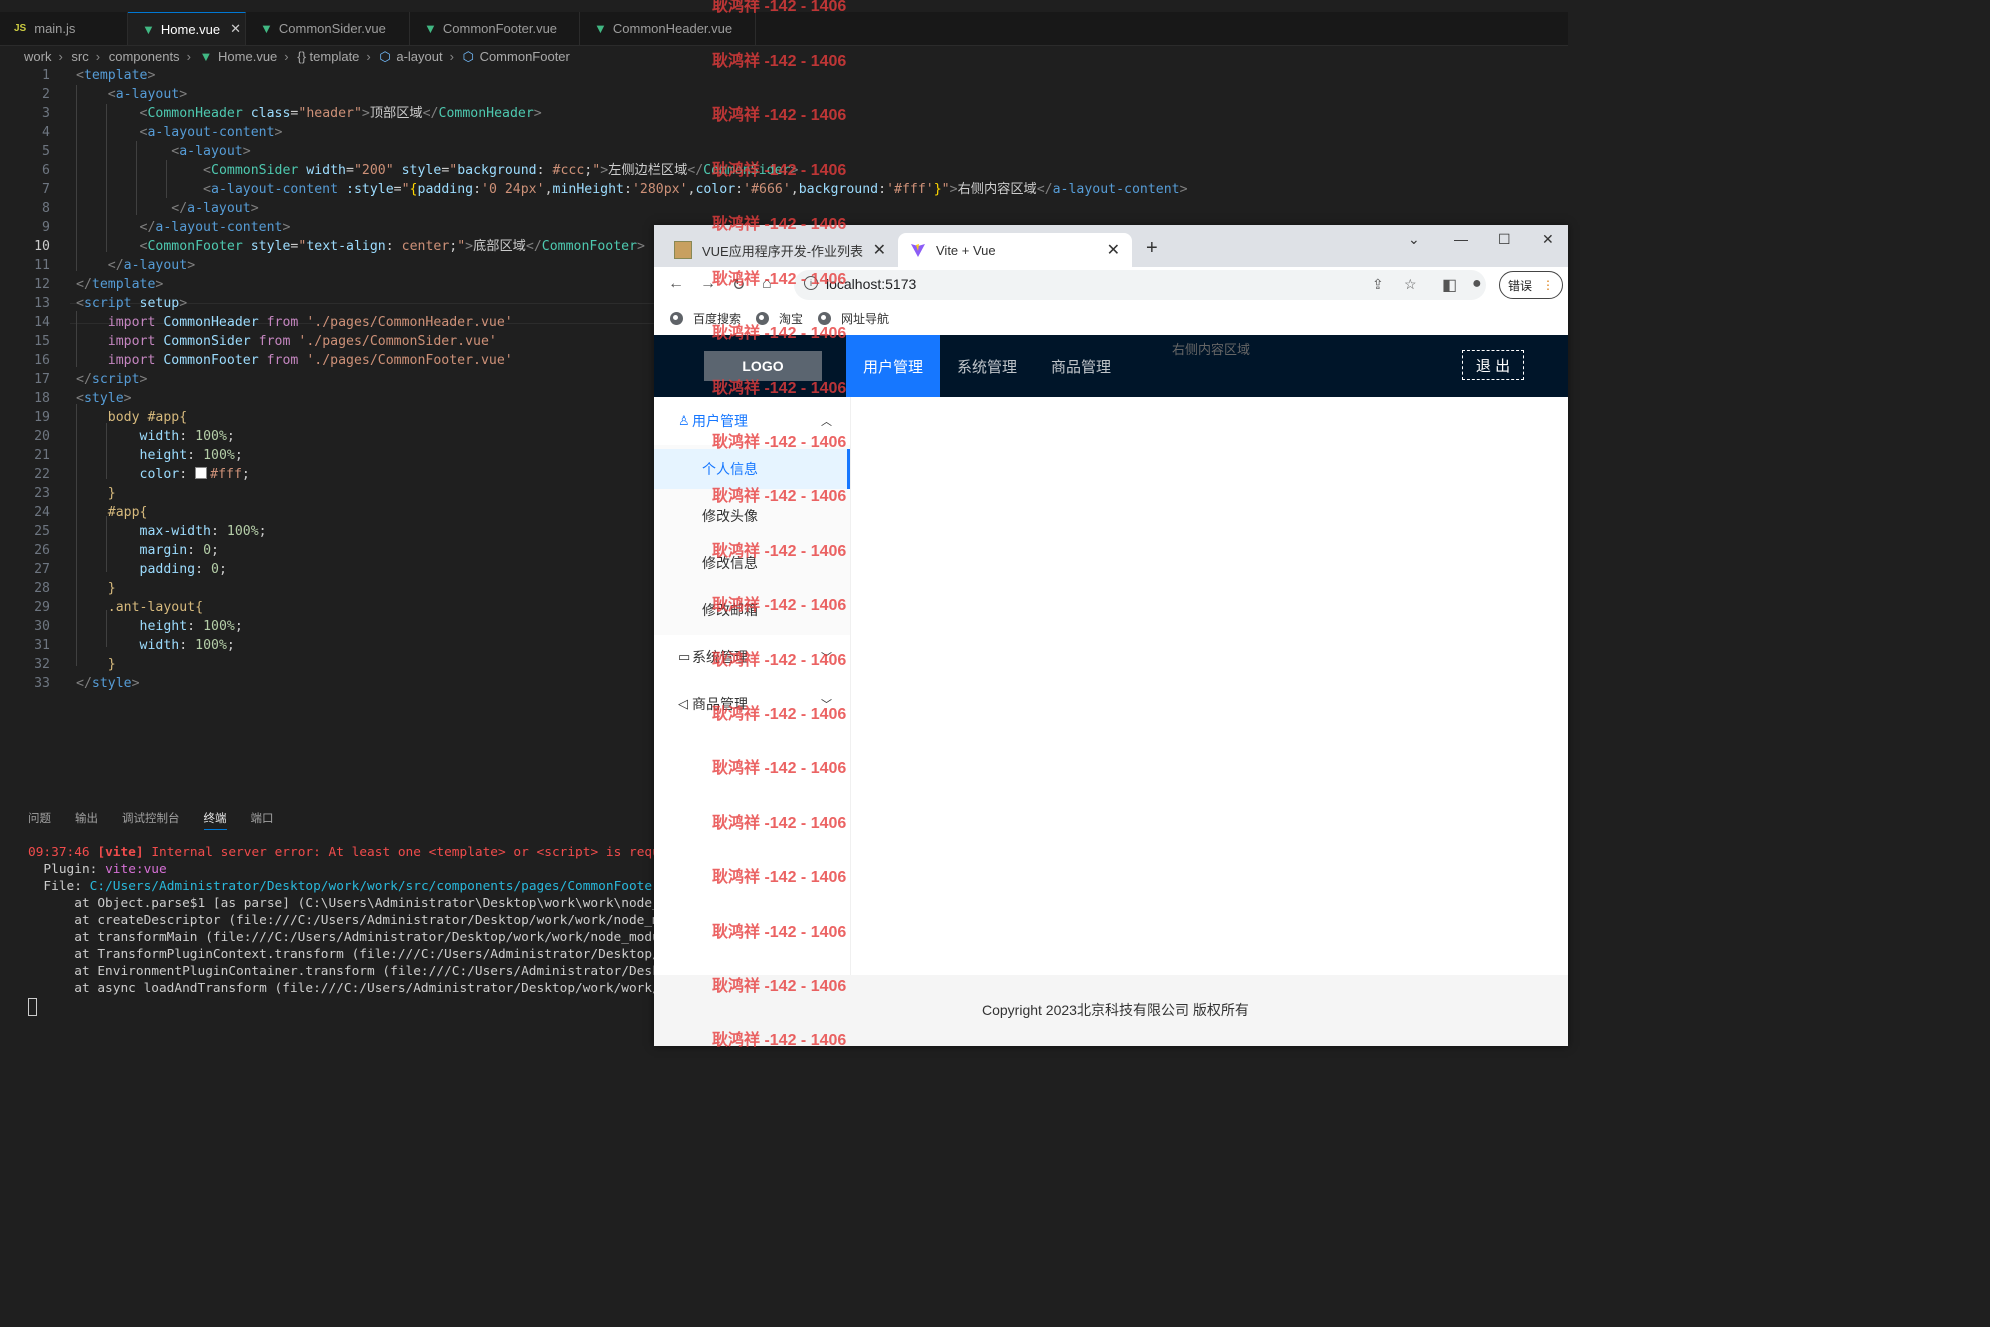  Describe the element at coordinates (1531, 285) in the screenshot. I see `error-button: 错误 ⋮` at that location.